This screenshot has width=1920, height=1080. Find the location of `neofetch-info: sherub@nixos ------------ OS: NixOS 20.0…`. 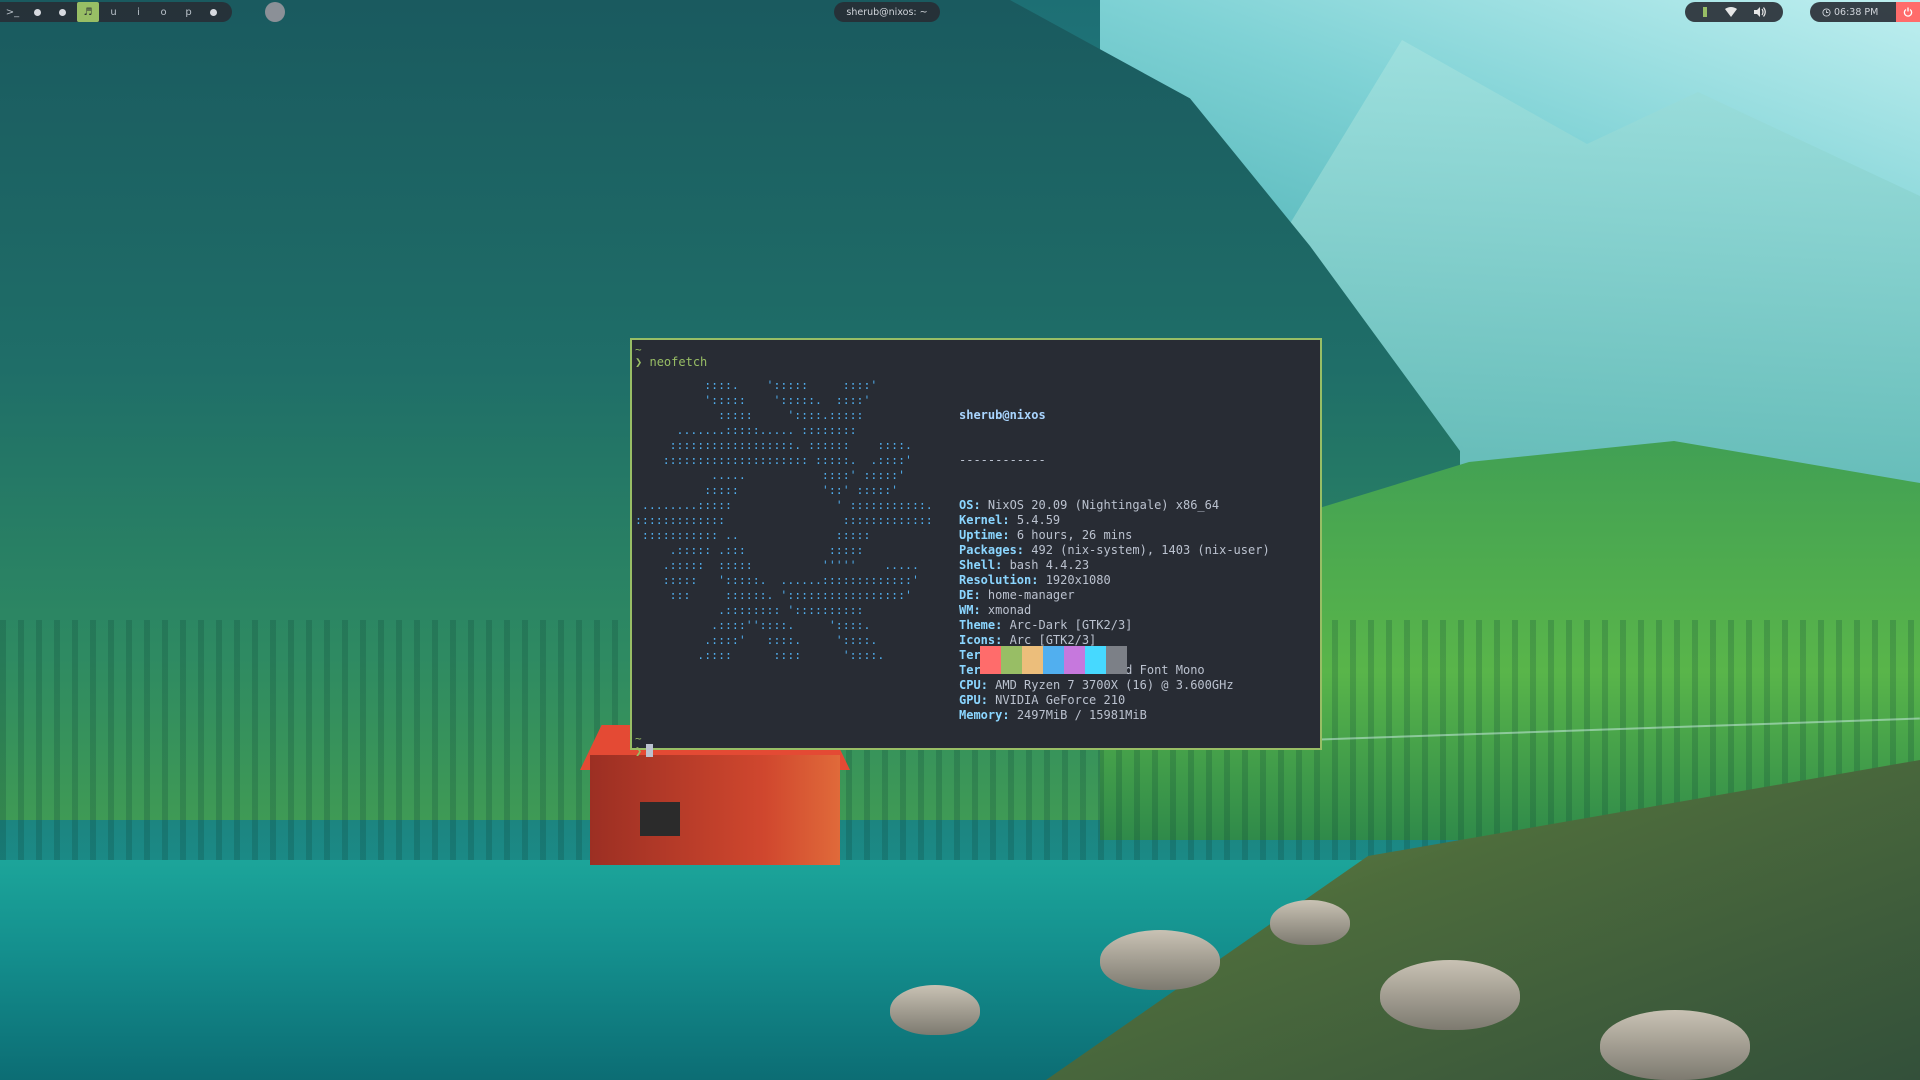

neofetch-info: sherub@nixos ------------ OS: NixOS 20.0… is located at coordinates (1114, 565).